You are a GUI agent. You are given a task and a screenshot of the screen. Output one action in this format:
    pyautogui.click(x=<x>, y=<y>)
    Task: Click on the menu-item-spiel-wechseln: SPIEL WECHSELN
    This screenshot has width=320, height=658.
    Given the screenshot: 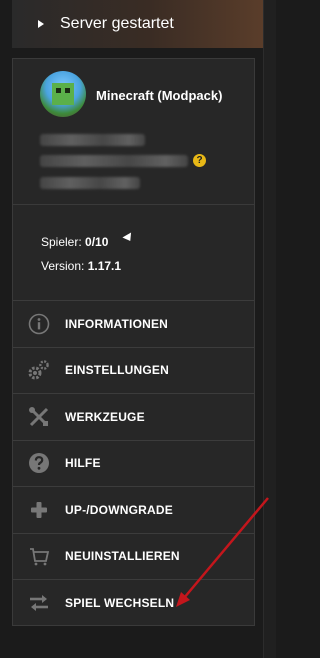 What is the action you would take?
    pyautogui.click(x=133, y=602)
    